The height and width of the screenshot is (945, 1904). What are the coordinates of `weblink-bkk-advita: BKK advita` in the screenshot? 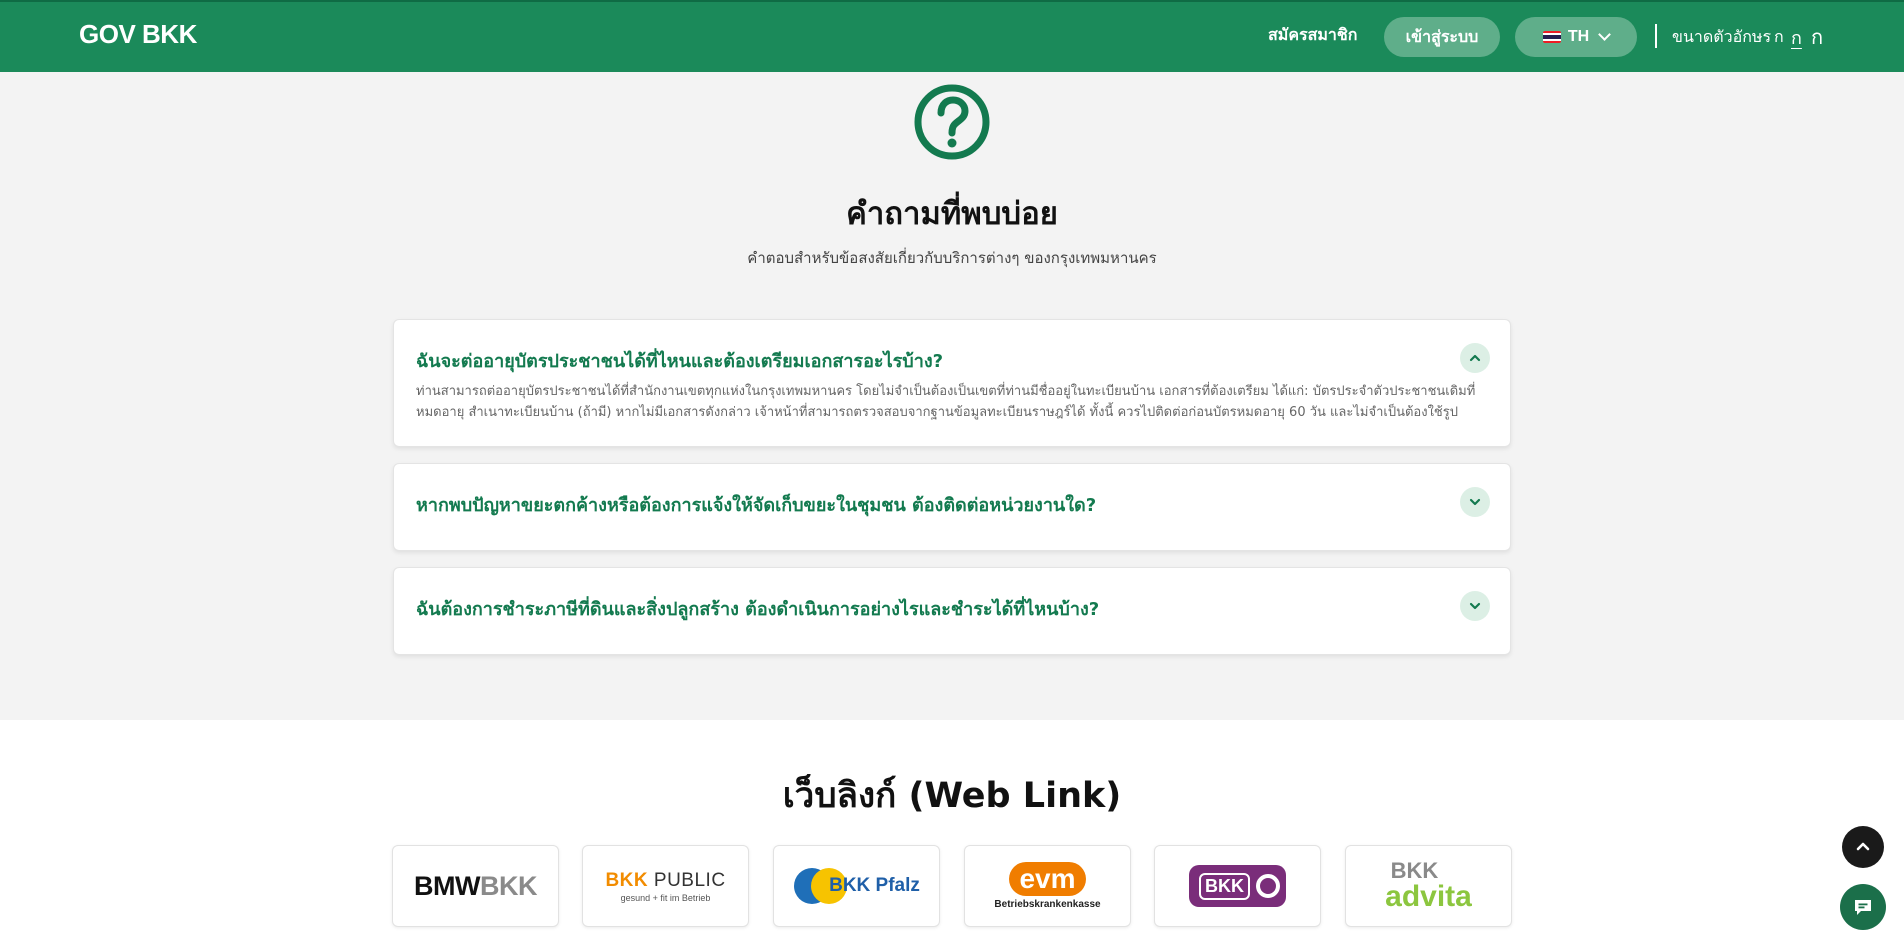 It's located at (1428, 886).